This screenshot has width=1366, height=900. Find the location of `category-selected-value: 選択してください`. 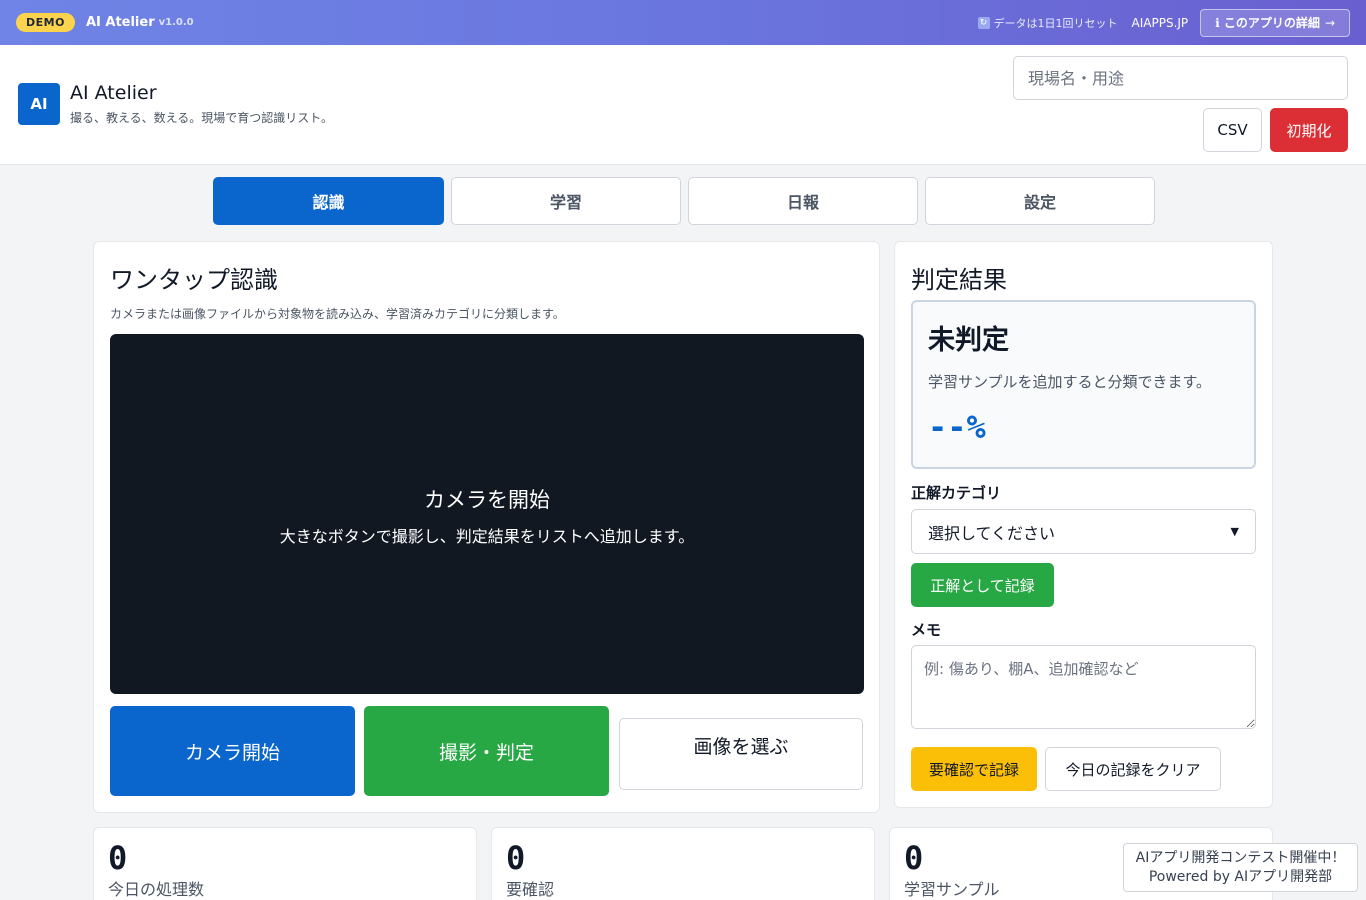

category-selected-value: 選択してください is located at coordinates (992, 533).